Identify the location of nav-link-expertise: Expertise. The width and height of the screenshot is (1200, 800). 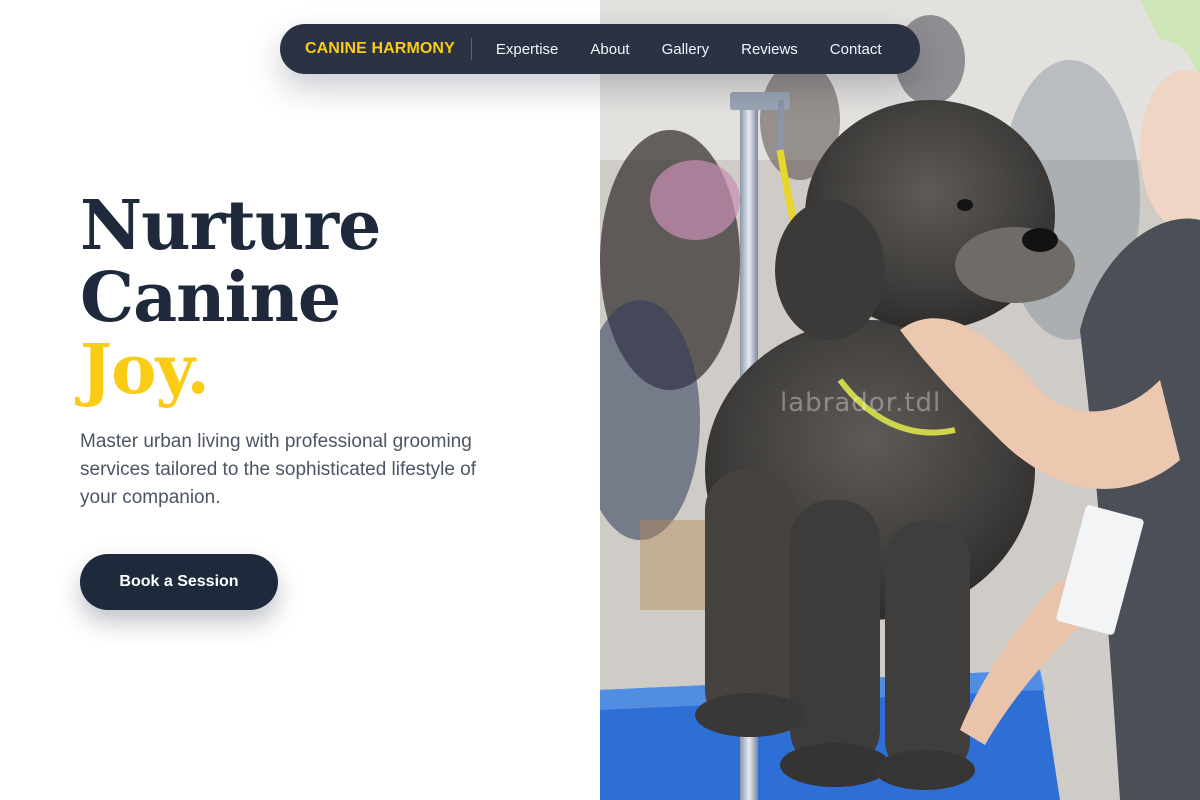
(527, 49).